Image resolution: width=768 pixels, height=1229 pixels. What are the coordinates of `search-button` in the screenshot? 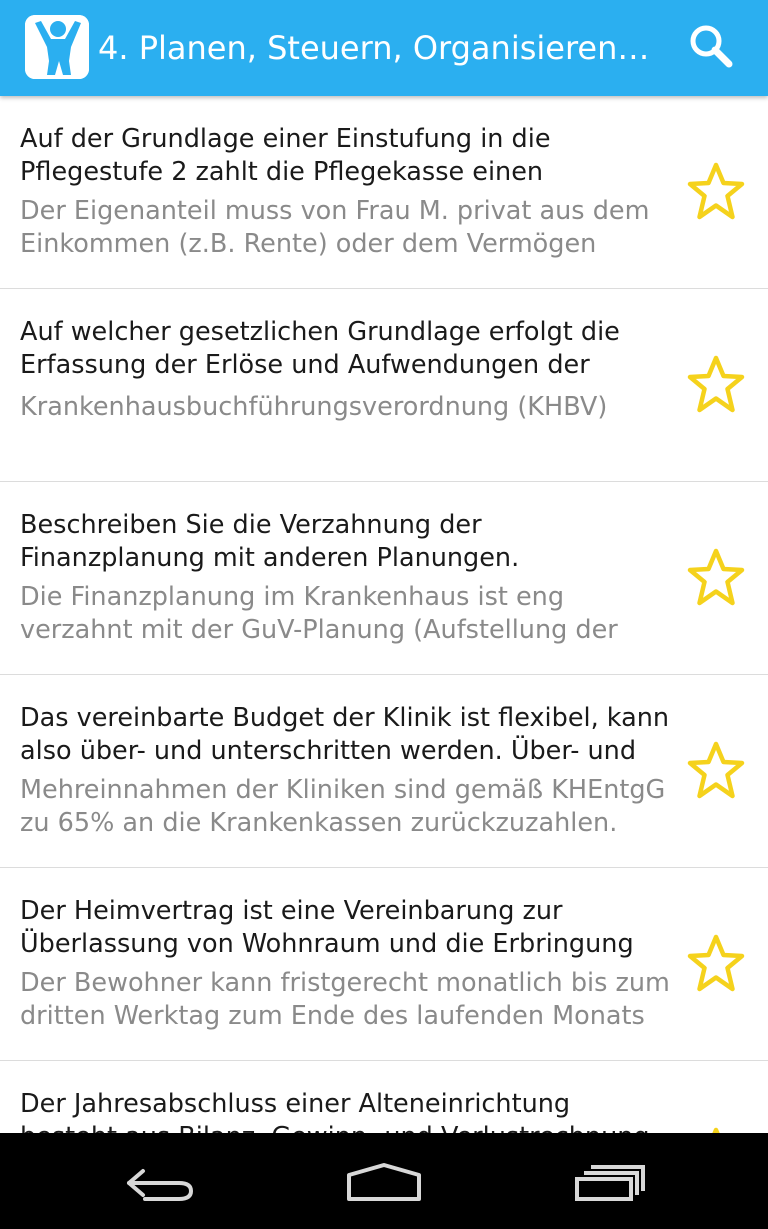 It's located at (711, 48).